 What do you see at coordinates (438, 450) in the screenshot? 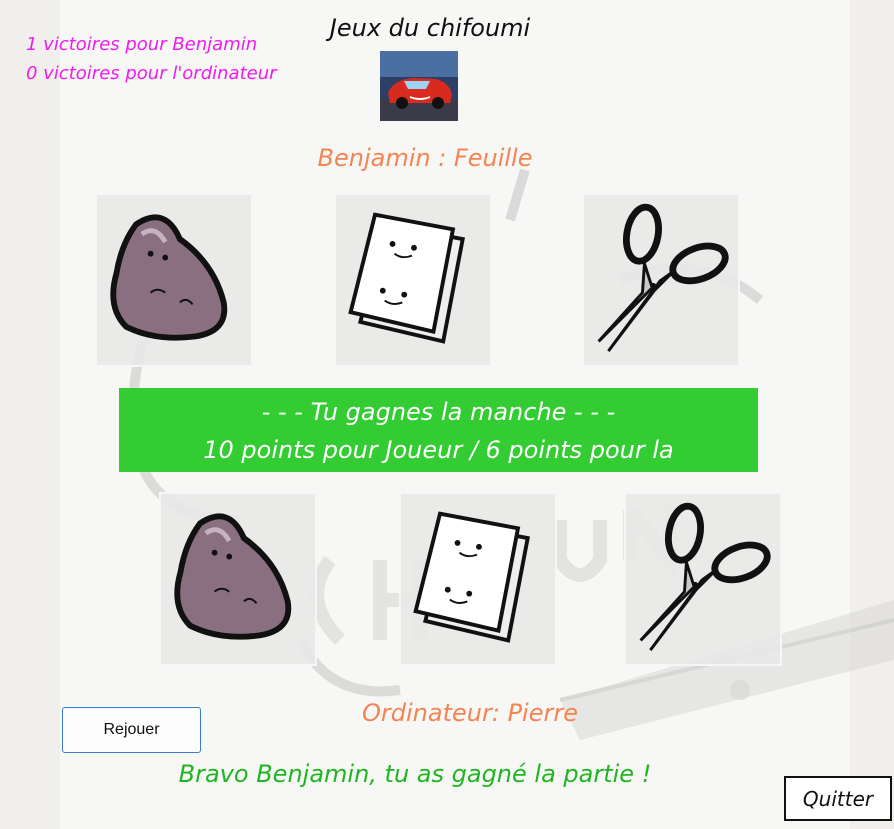
I see `round-result-line2: 10 points pour Joueur / 6 points pour la` at bounding box center [438, 450].